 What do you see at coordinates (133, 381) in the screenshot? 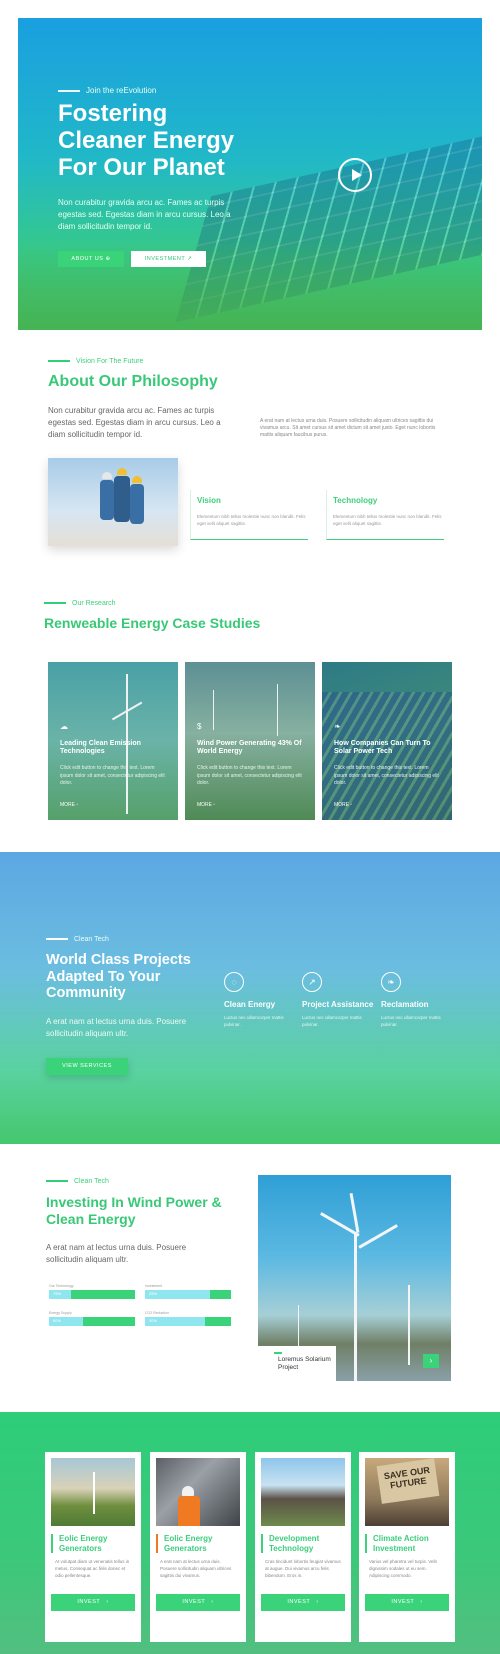
I see `philosophy-title: About Our Philosophy` at bounding box center [133, 381].